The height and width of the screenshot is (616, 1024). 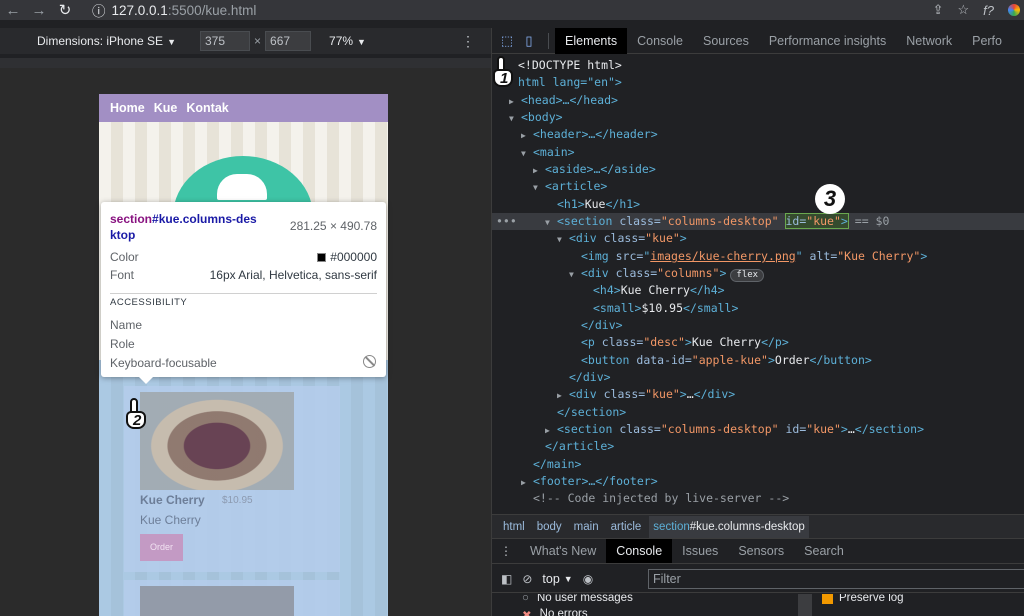 What do you see at coordinates (507, 41) in the screenshot?
I see `inspect-element-icon: ⬚` at bounding box center [507, 41].